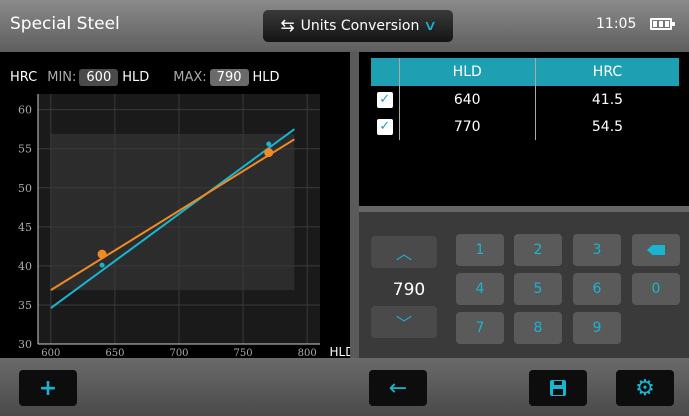 The width and height of the screenshot is (689, 416). I want to click on min-label: MIN:, so click(62, 77).